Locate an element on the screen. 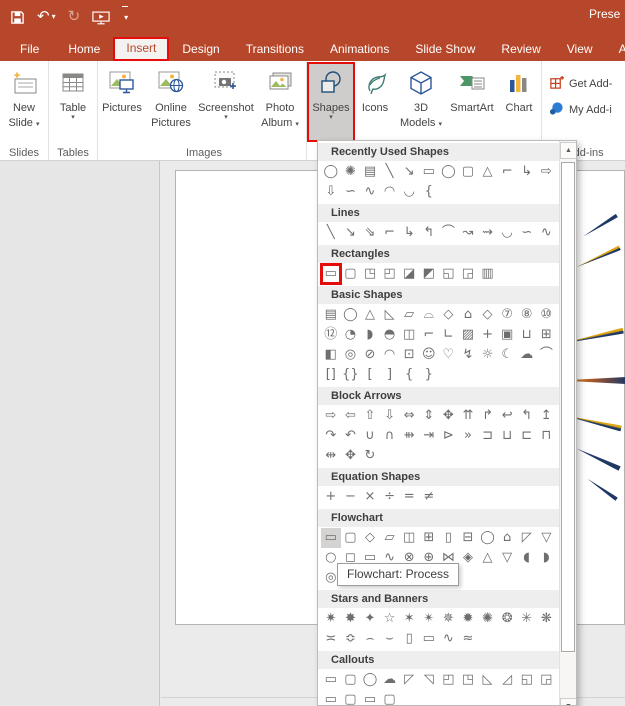 Image resolution: width=625 pixels, height=706 pixels. shape-arrow-curved-right: ↷ is located at coordinates (331, 436).